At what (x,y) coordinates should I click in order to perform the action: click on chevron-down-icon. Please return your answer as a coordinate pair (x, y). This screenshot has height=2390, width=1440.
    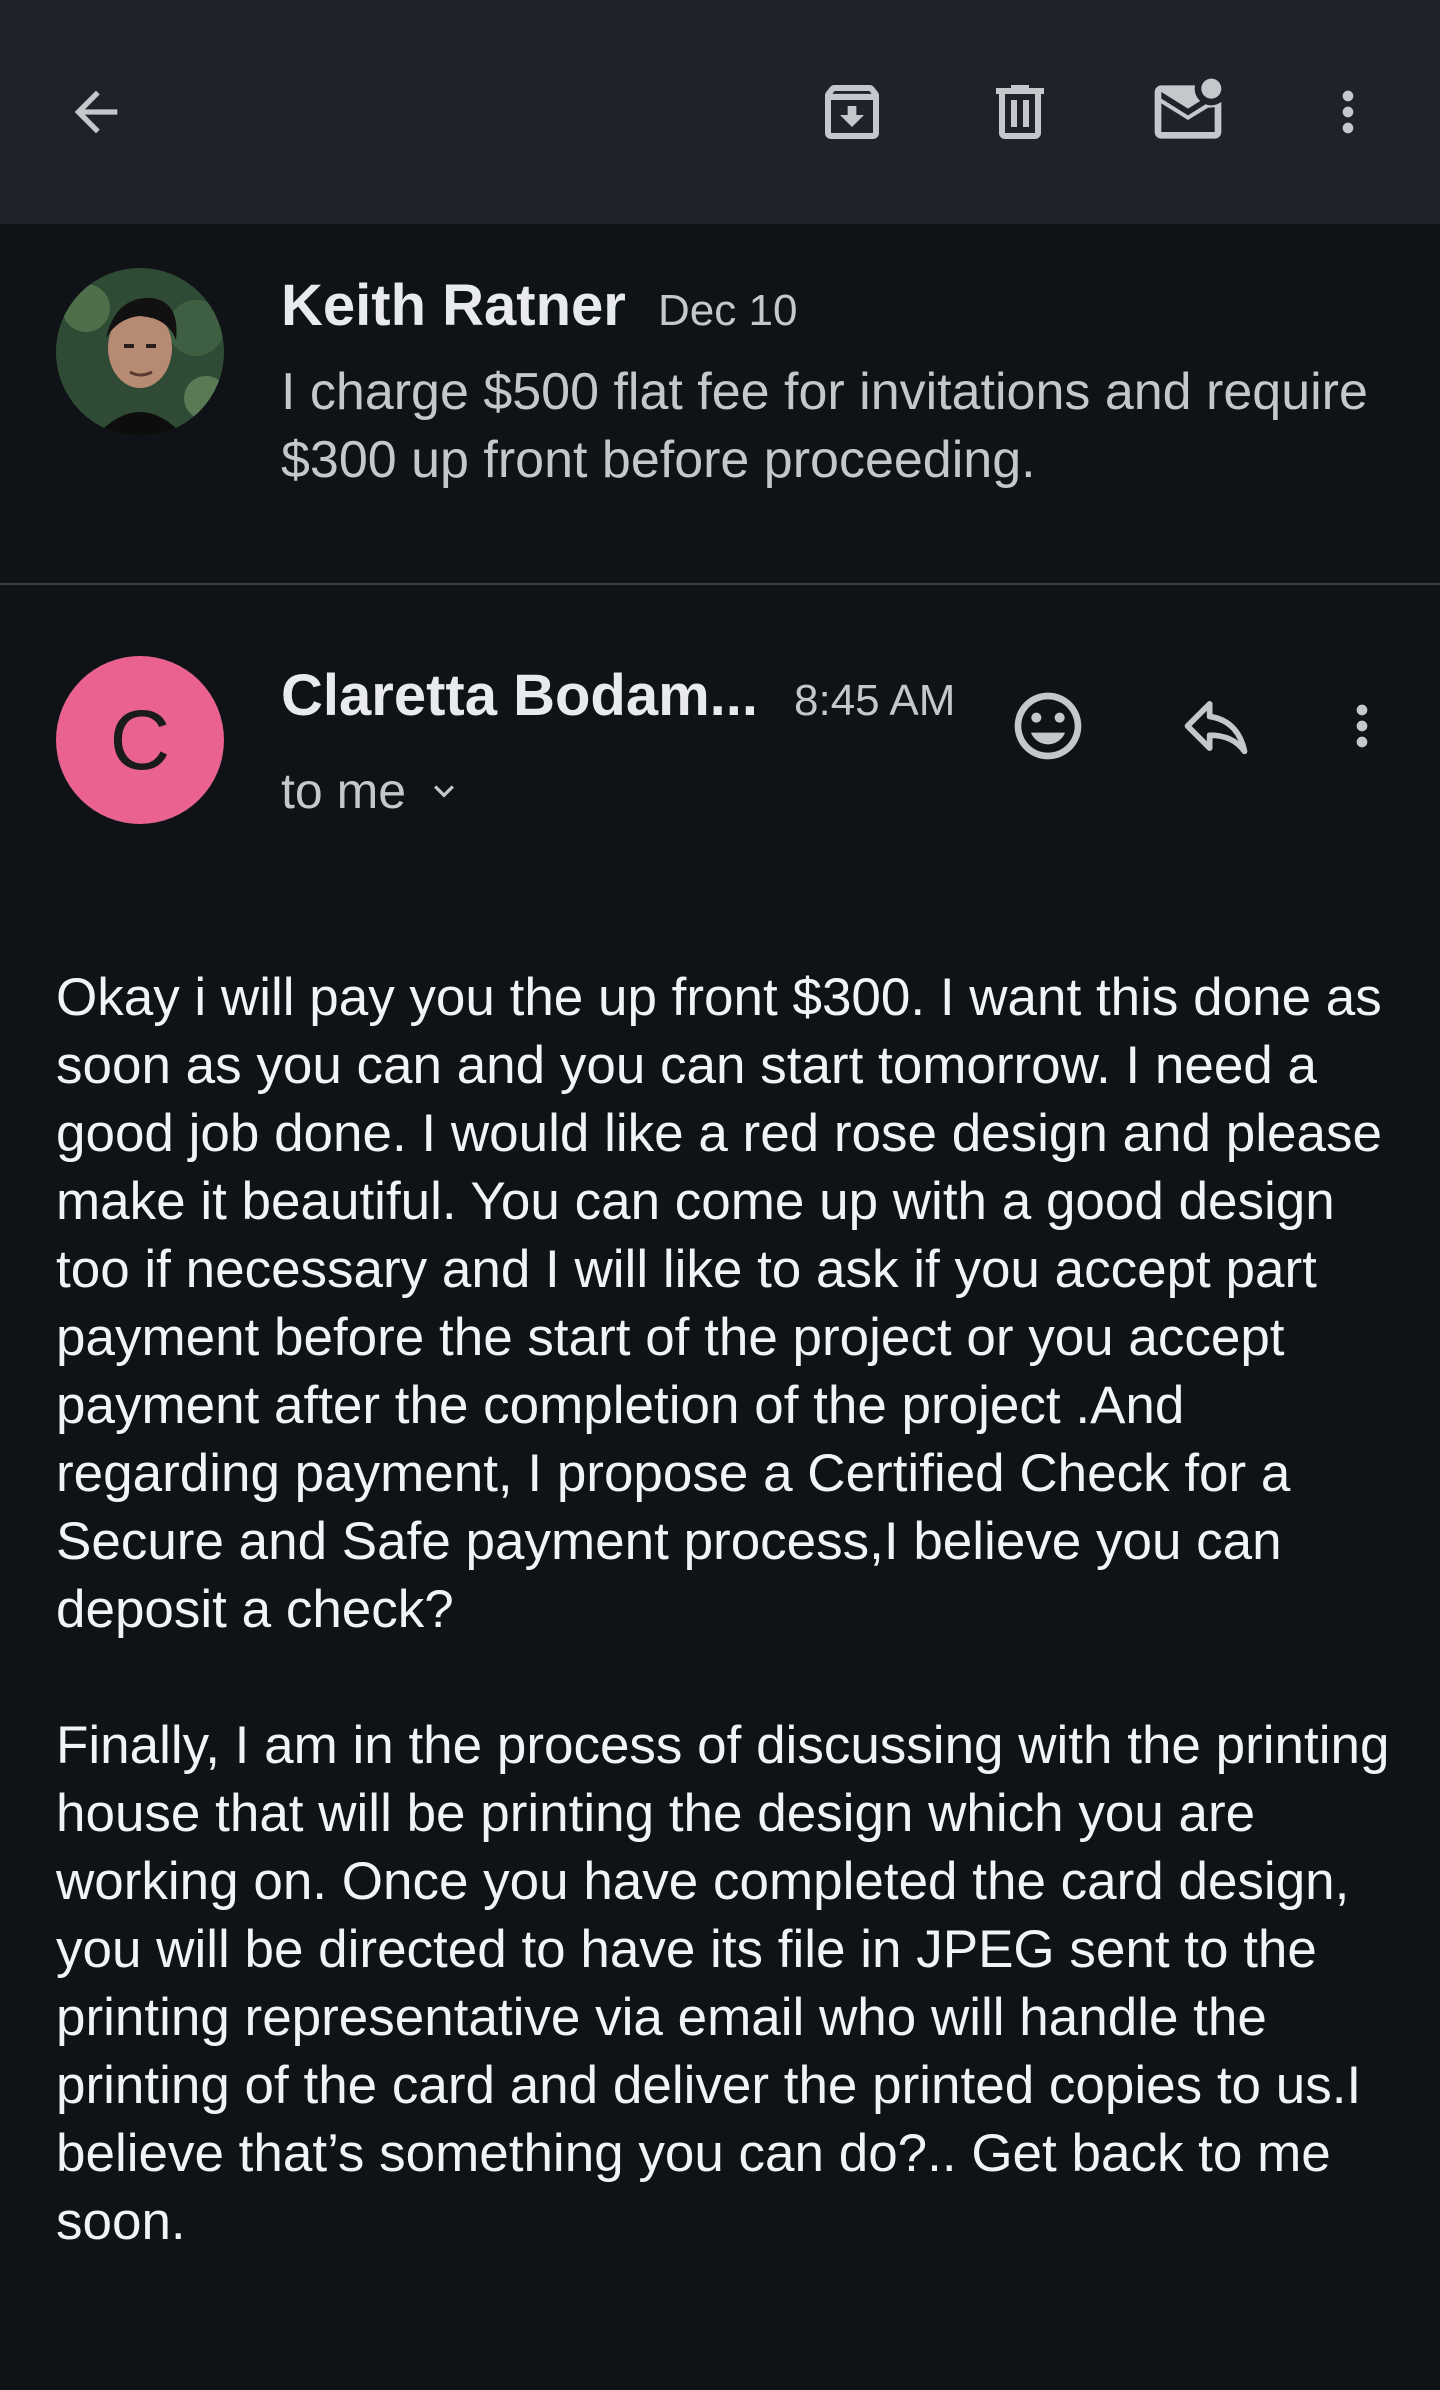
    Looking at the image, I should click on (444, 791).